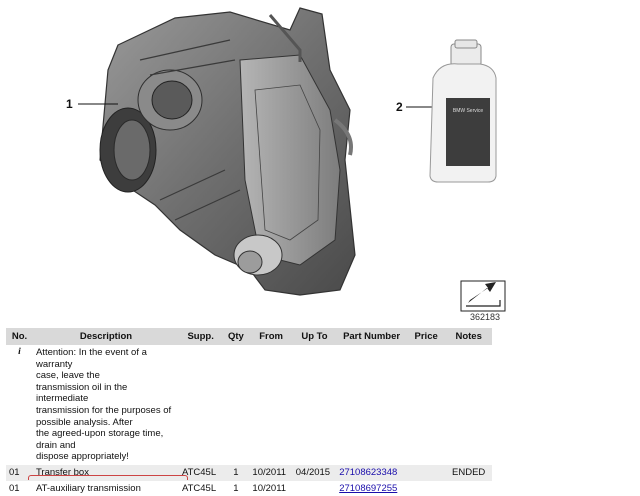 The image size is (640, 496). I want to click on cell-up-to, so click(314, 488).